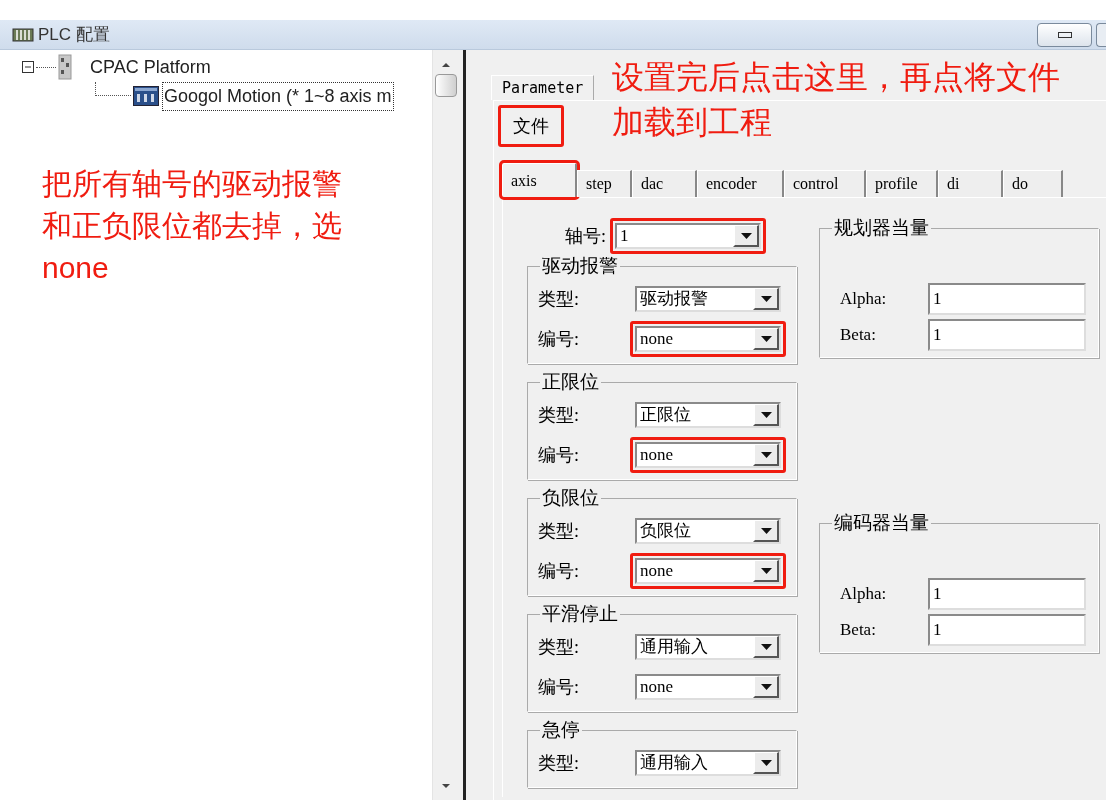  I want to click on group-title: 负限位, so click(570, 498).